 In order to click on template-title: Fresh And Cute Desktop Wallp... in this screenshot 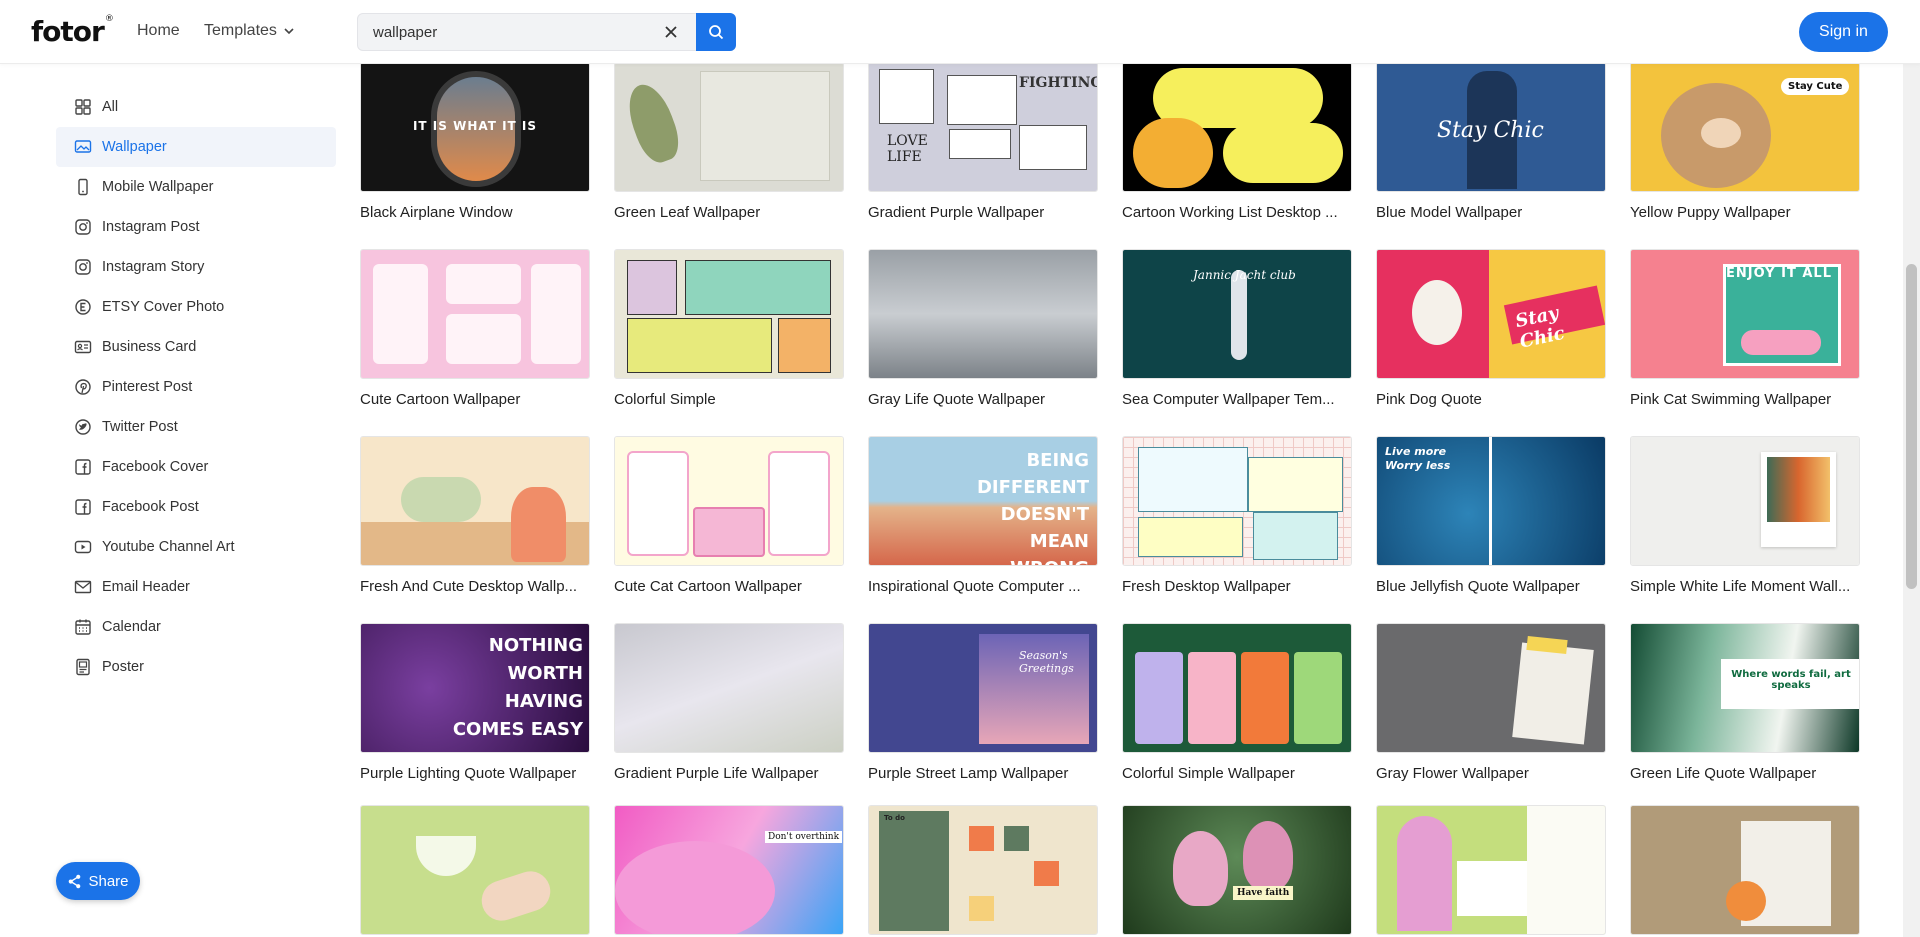, I will do `click(475, 586)`.